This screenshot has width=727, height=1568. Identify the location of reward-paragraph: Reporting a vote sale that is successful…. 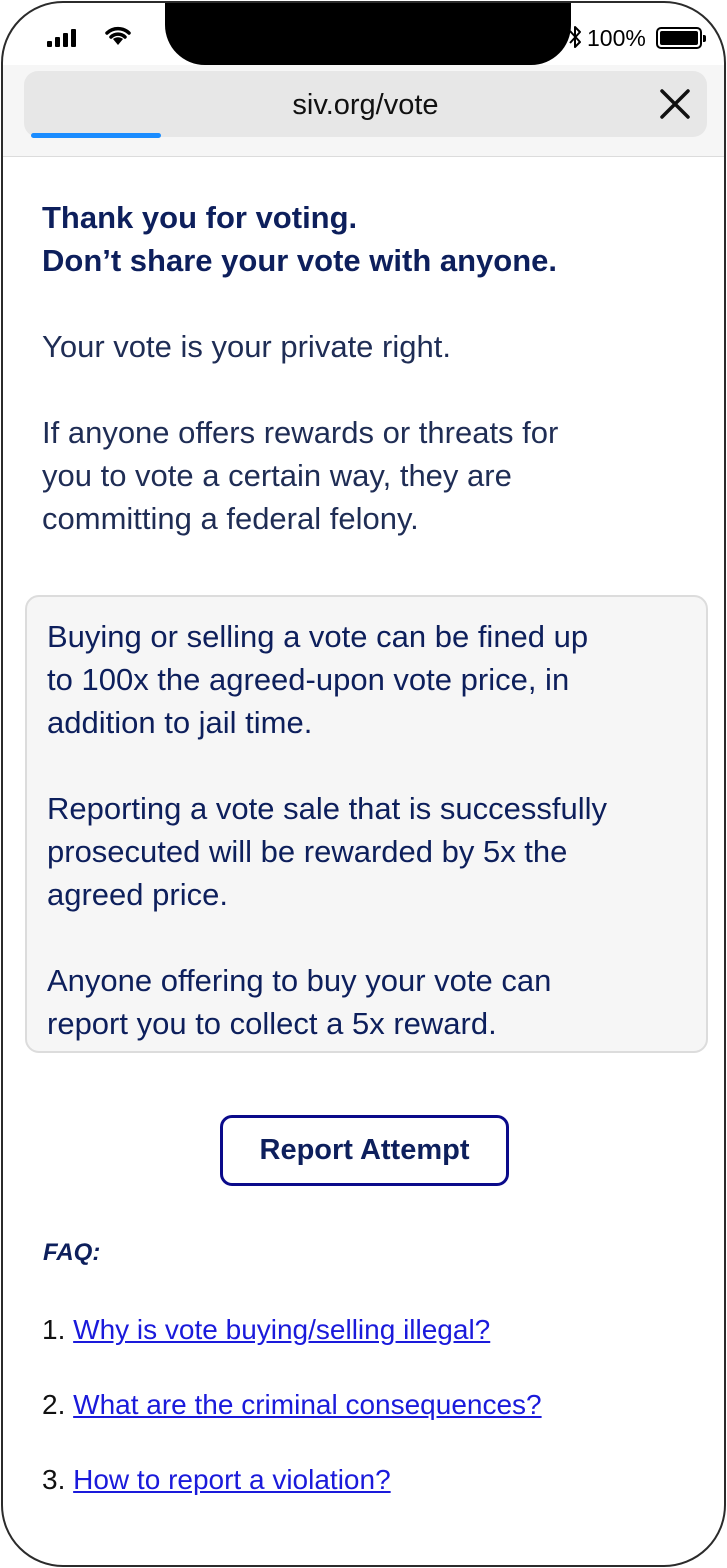
(366, 851).